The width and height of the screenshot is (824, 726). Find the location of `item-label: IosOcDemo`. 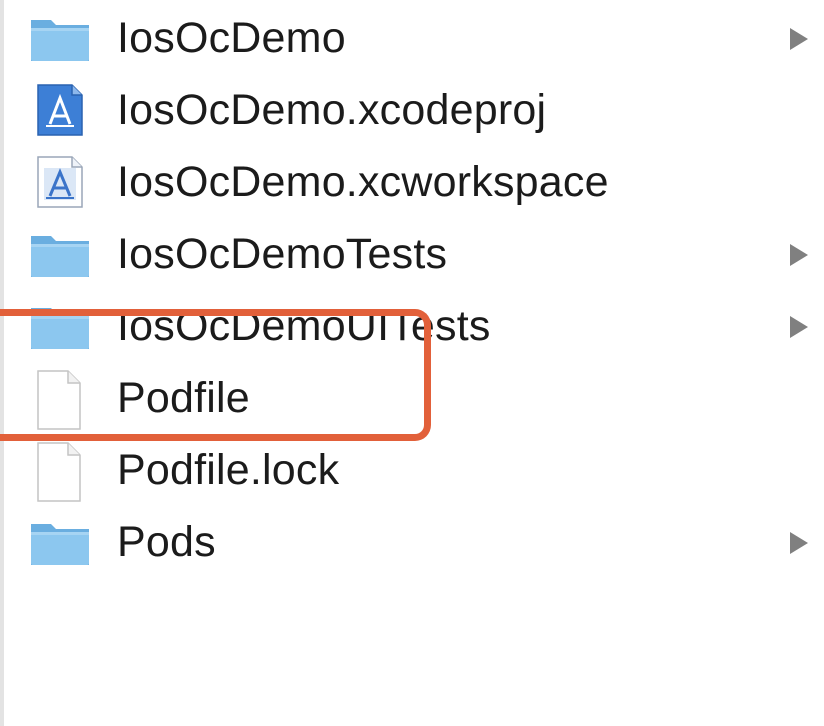

item-label: IosOcDemo is located at coordinates (231, 38).